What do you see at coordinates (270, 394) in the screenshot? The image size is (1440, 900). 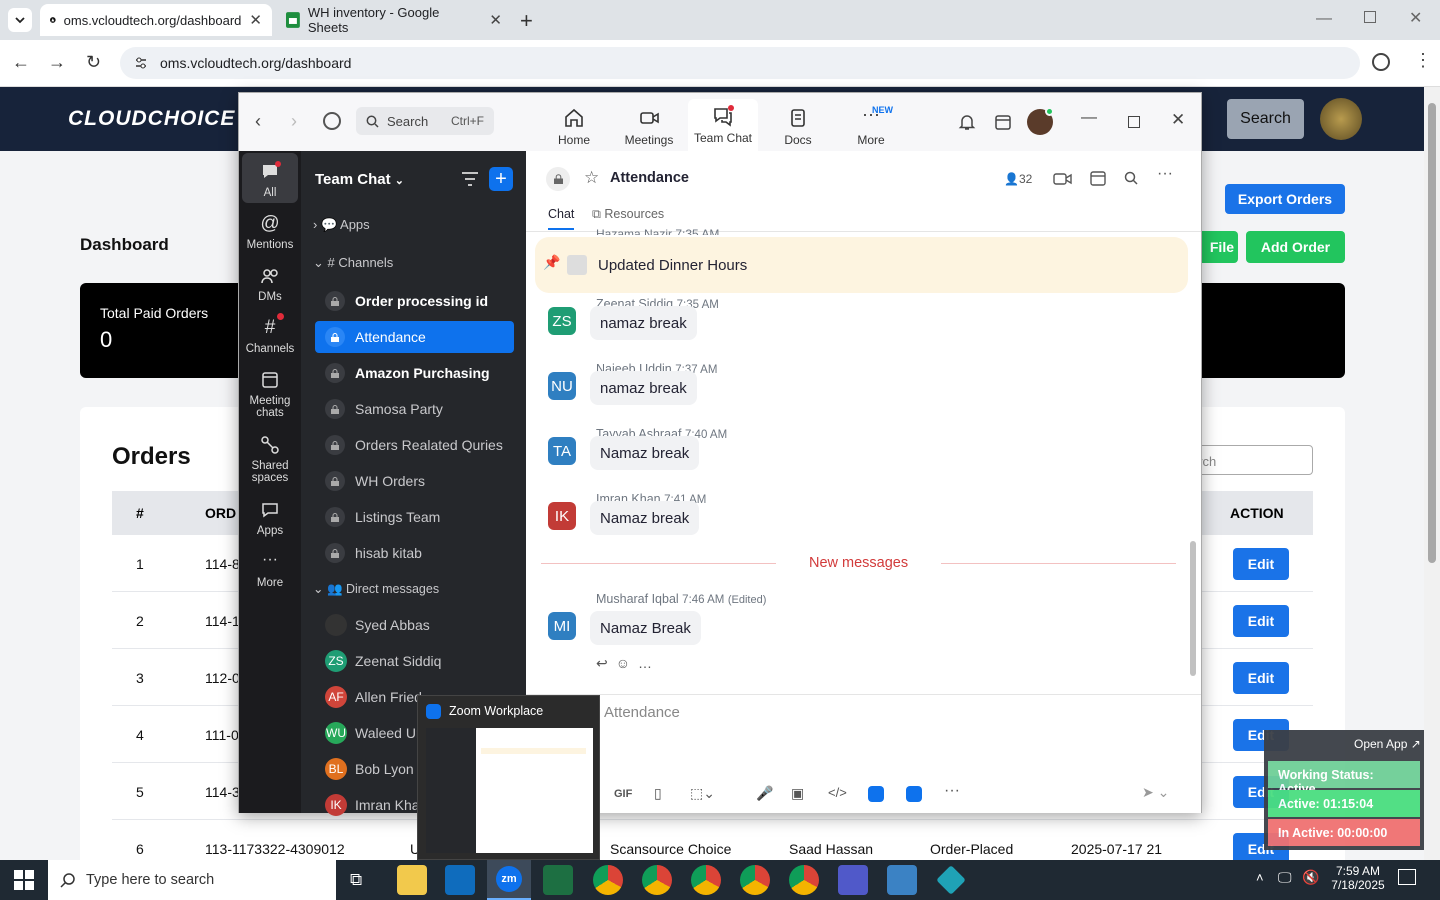 I see `rail-meeting-chats: Meeting chats` at bounding box center [270, 394].